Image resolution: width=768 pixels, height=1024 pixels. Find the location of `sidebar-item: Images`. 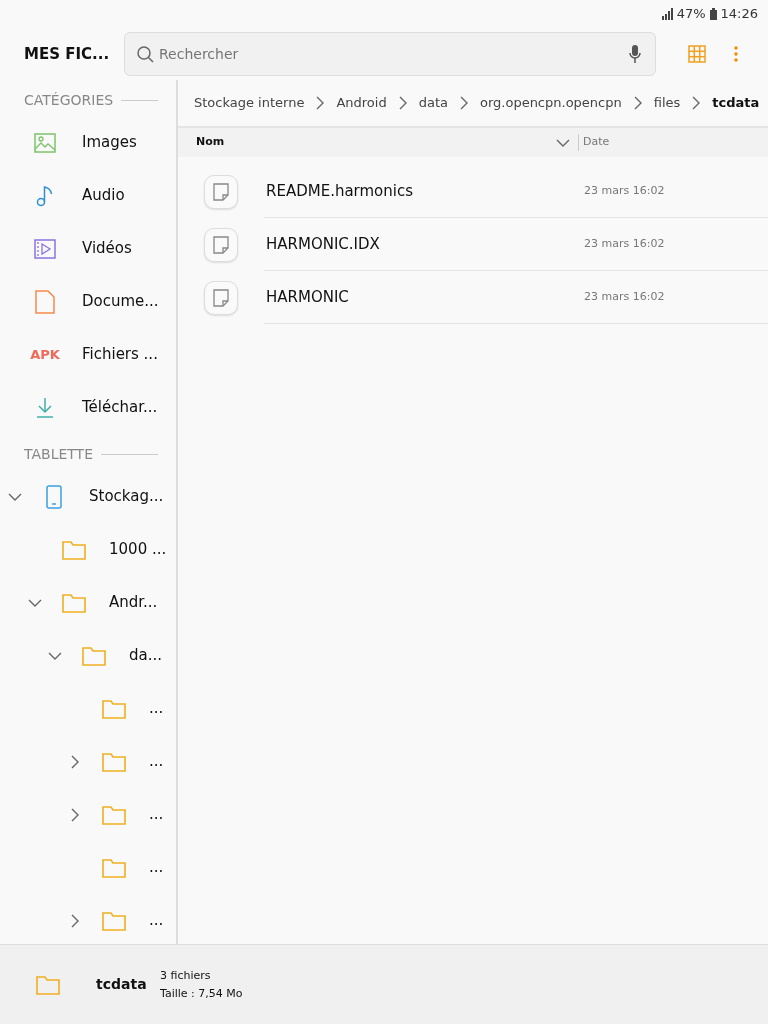

sidebar-item: Images is located at coordinates (88, 142).